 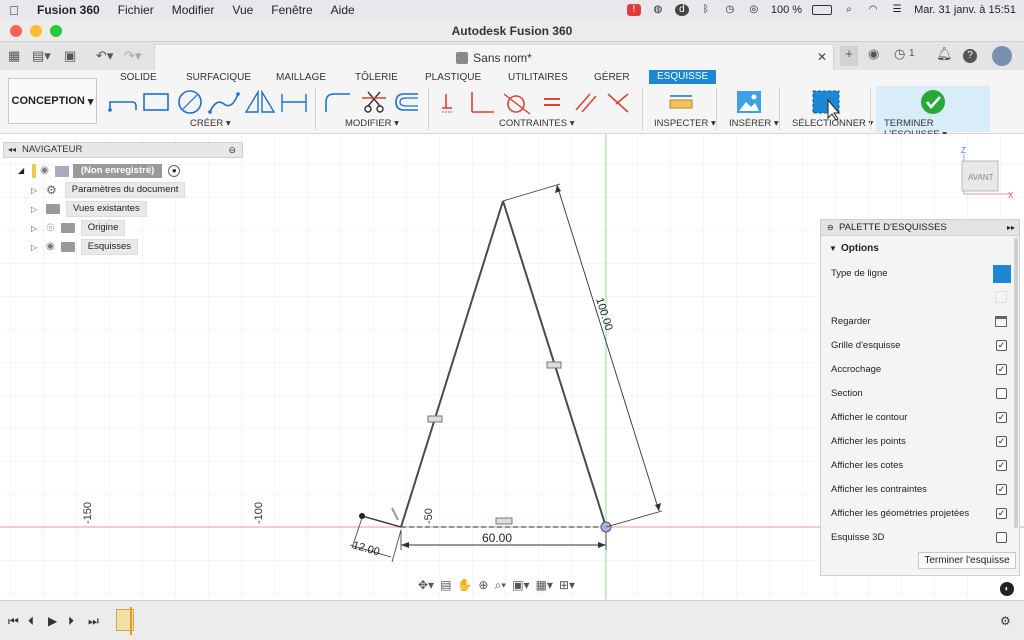 I want to click on finish-sketch-check-icon, so click(x=933, y=102).